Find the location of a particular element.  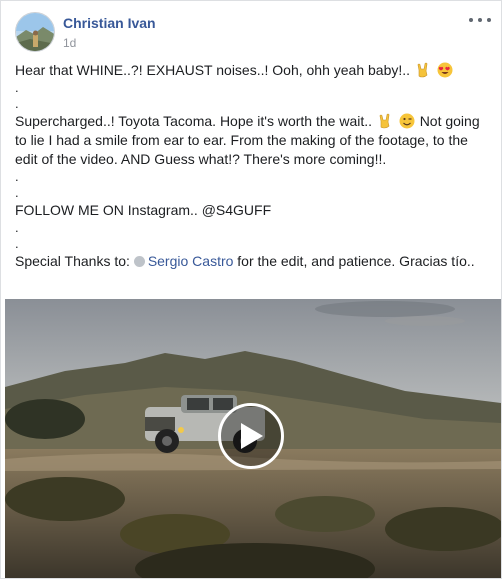

more-options-icon is located at coordinates (480, 20).